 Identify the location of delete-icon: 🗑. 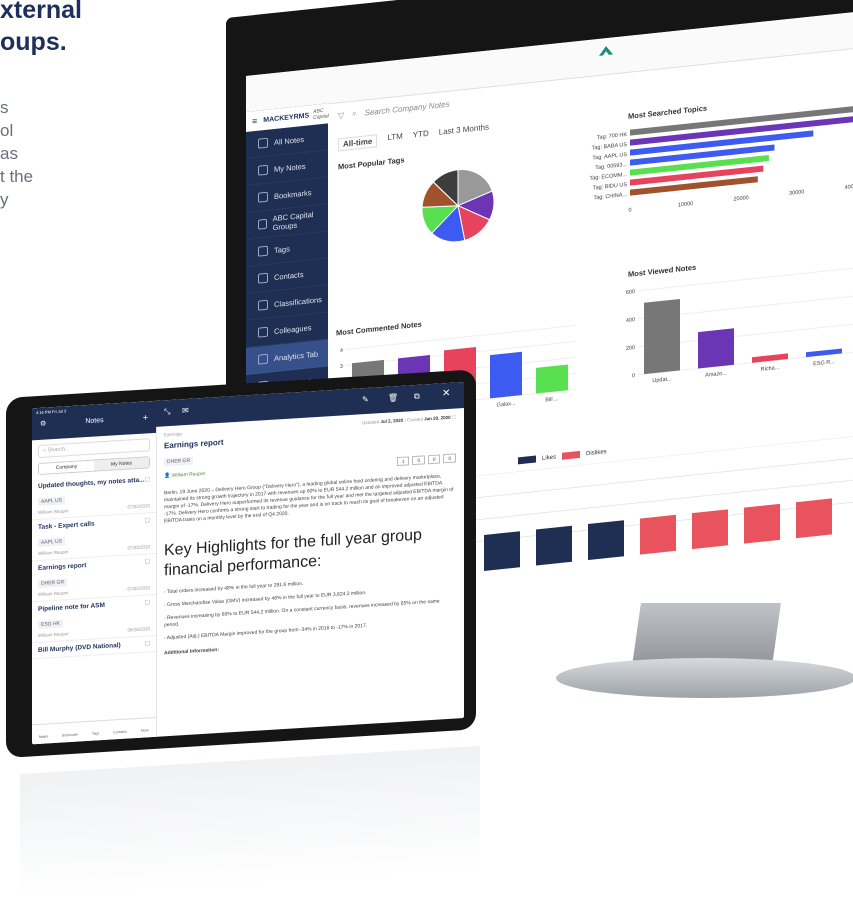
(393, 398).